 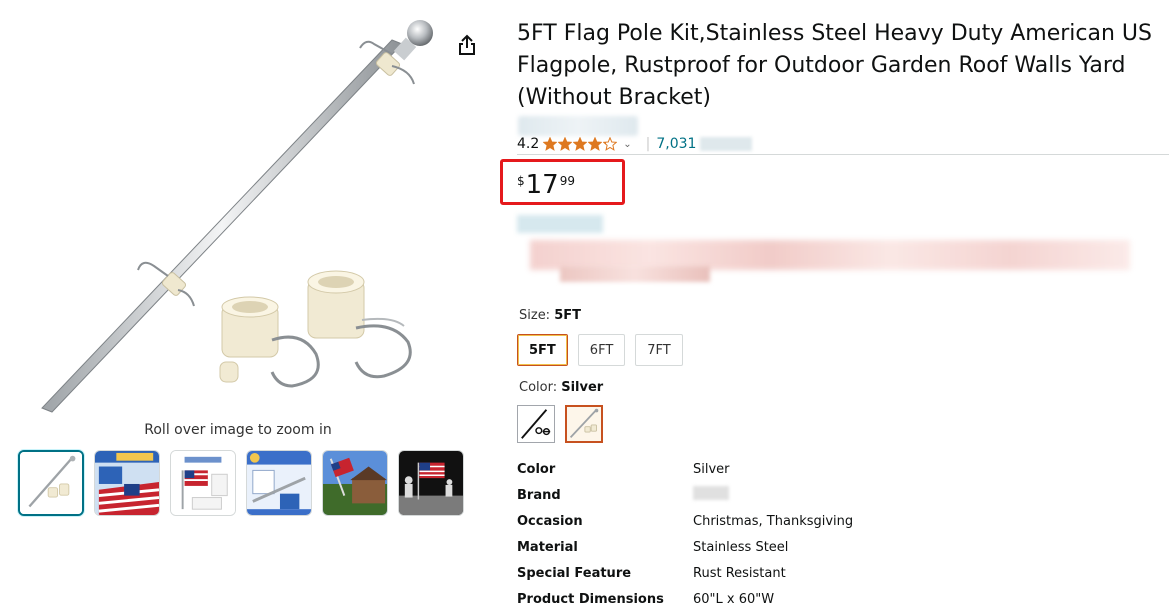 What do you see at coordinates (547, 547) in the screenshot?
I see `spec-key: Material` at bounding box center [547, 547].